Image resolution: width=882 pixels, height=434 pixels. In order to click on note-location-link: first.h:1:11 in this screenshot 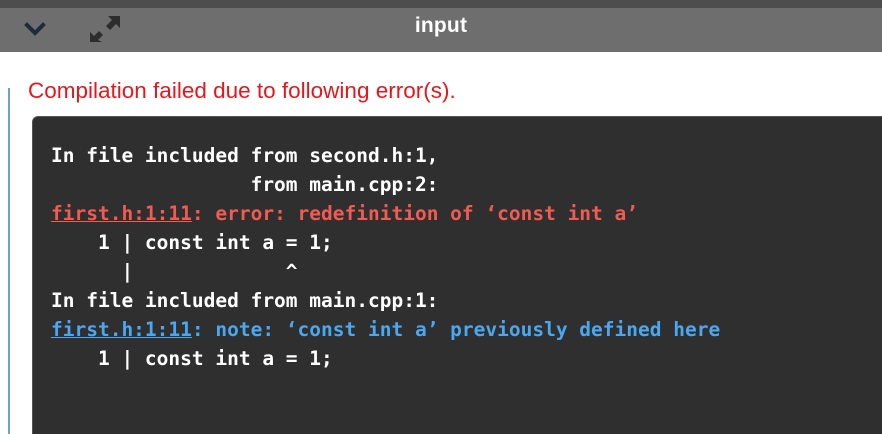, I will do `click(121, 329)`.